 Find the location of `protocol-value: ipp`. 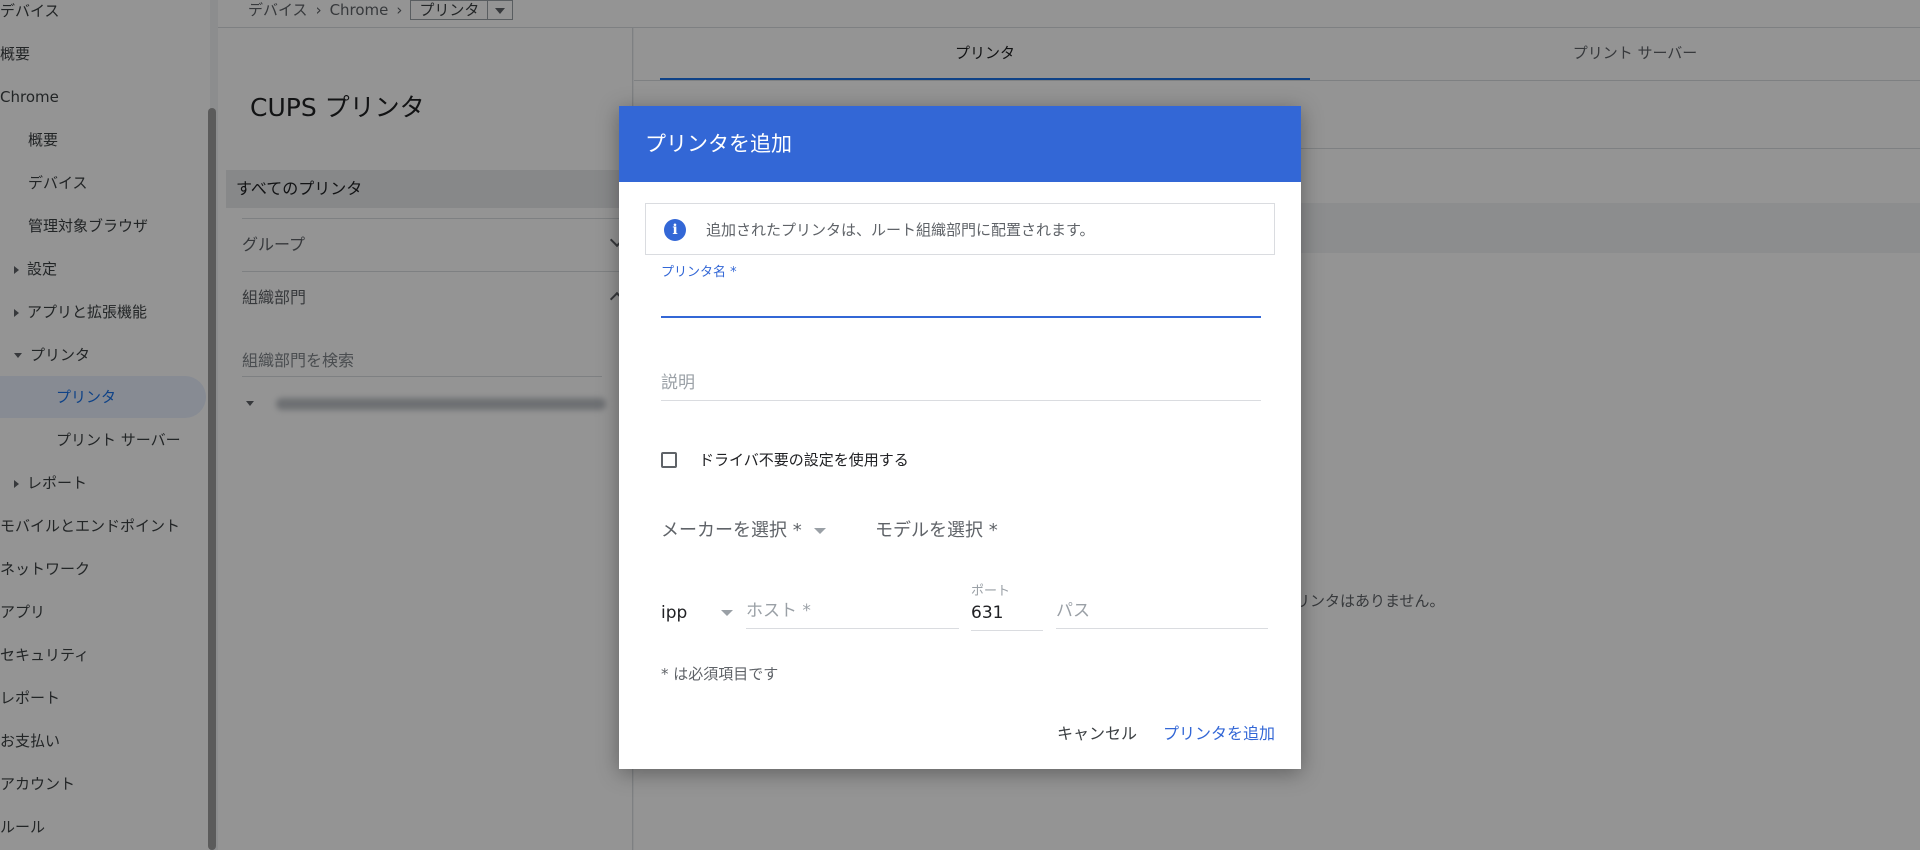

protocol-value: ipp is located at coordinates (674, 613).